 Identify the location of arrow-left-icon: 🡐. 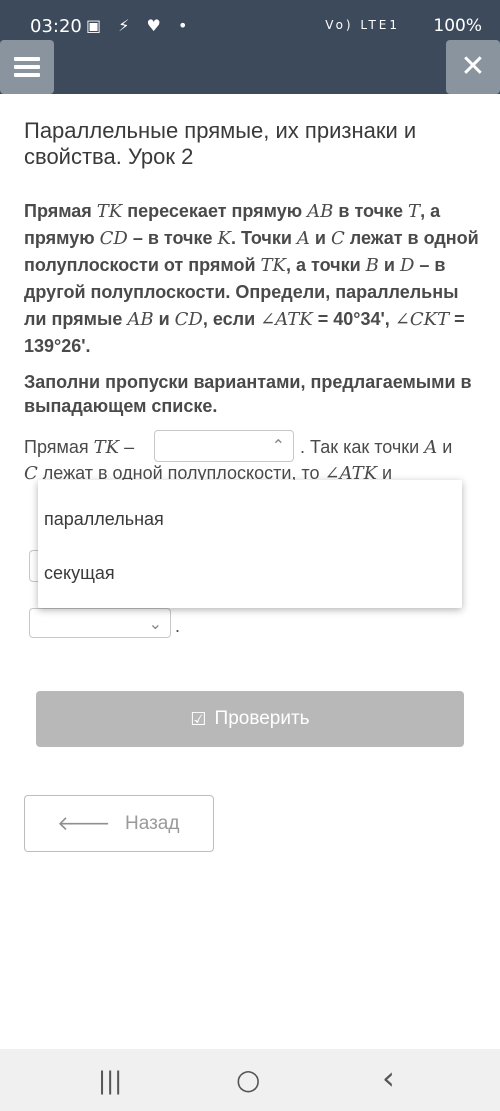
(84, 823).